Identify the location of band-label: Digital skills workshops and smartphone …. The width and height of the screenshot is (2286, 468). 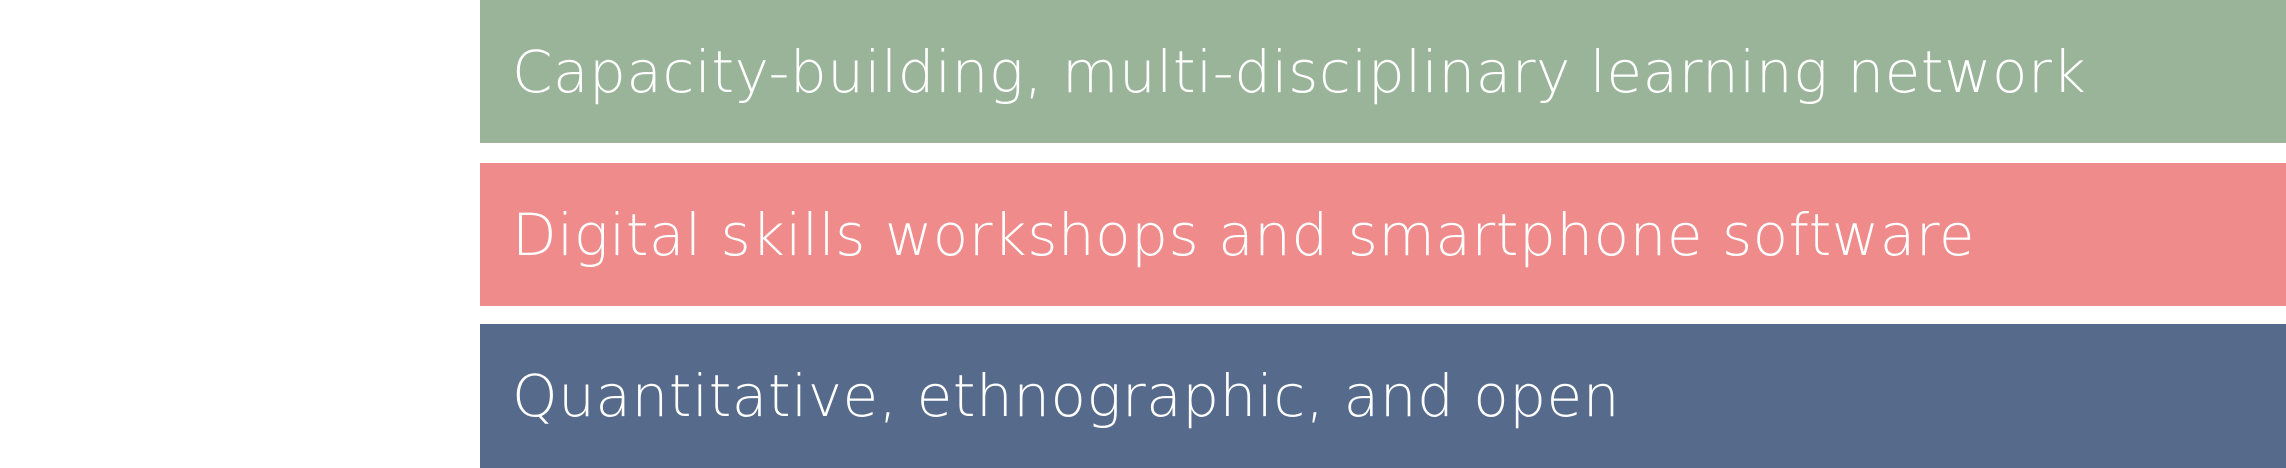
(1244, 234).